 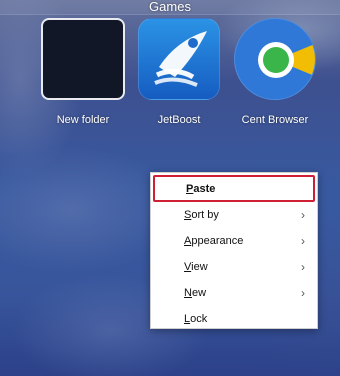 I want to click on app-jetboost: JetBoost, so click(x=179, y=72).